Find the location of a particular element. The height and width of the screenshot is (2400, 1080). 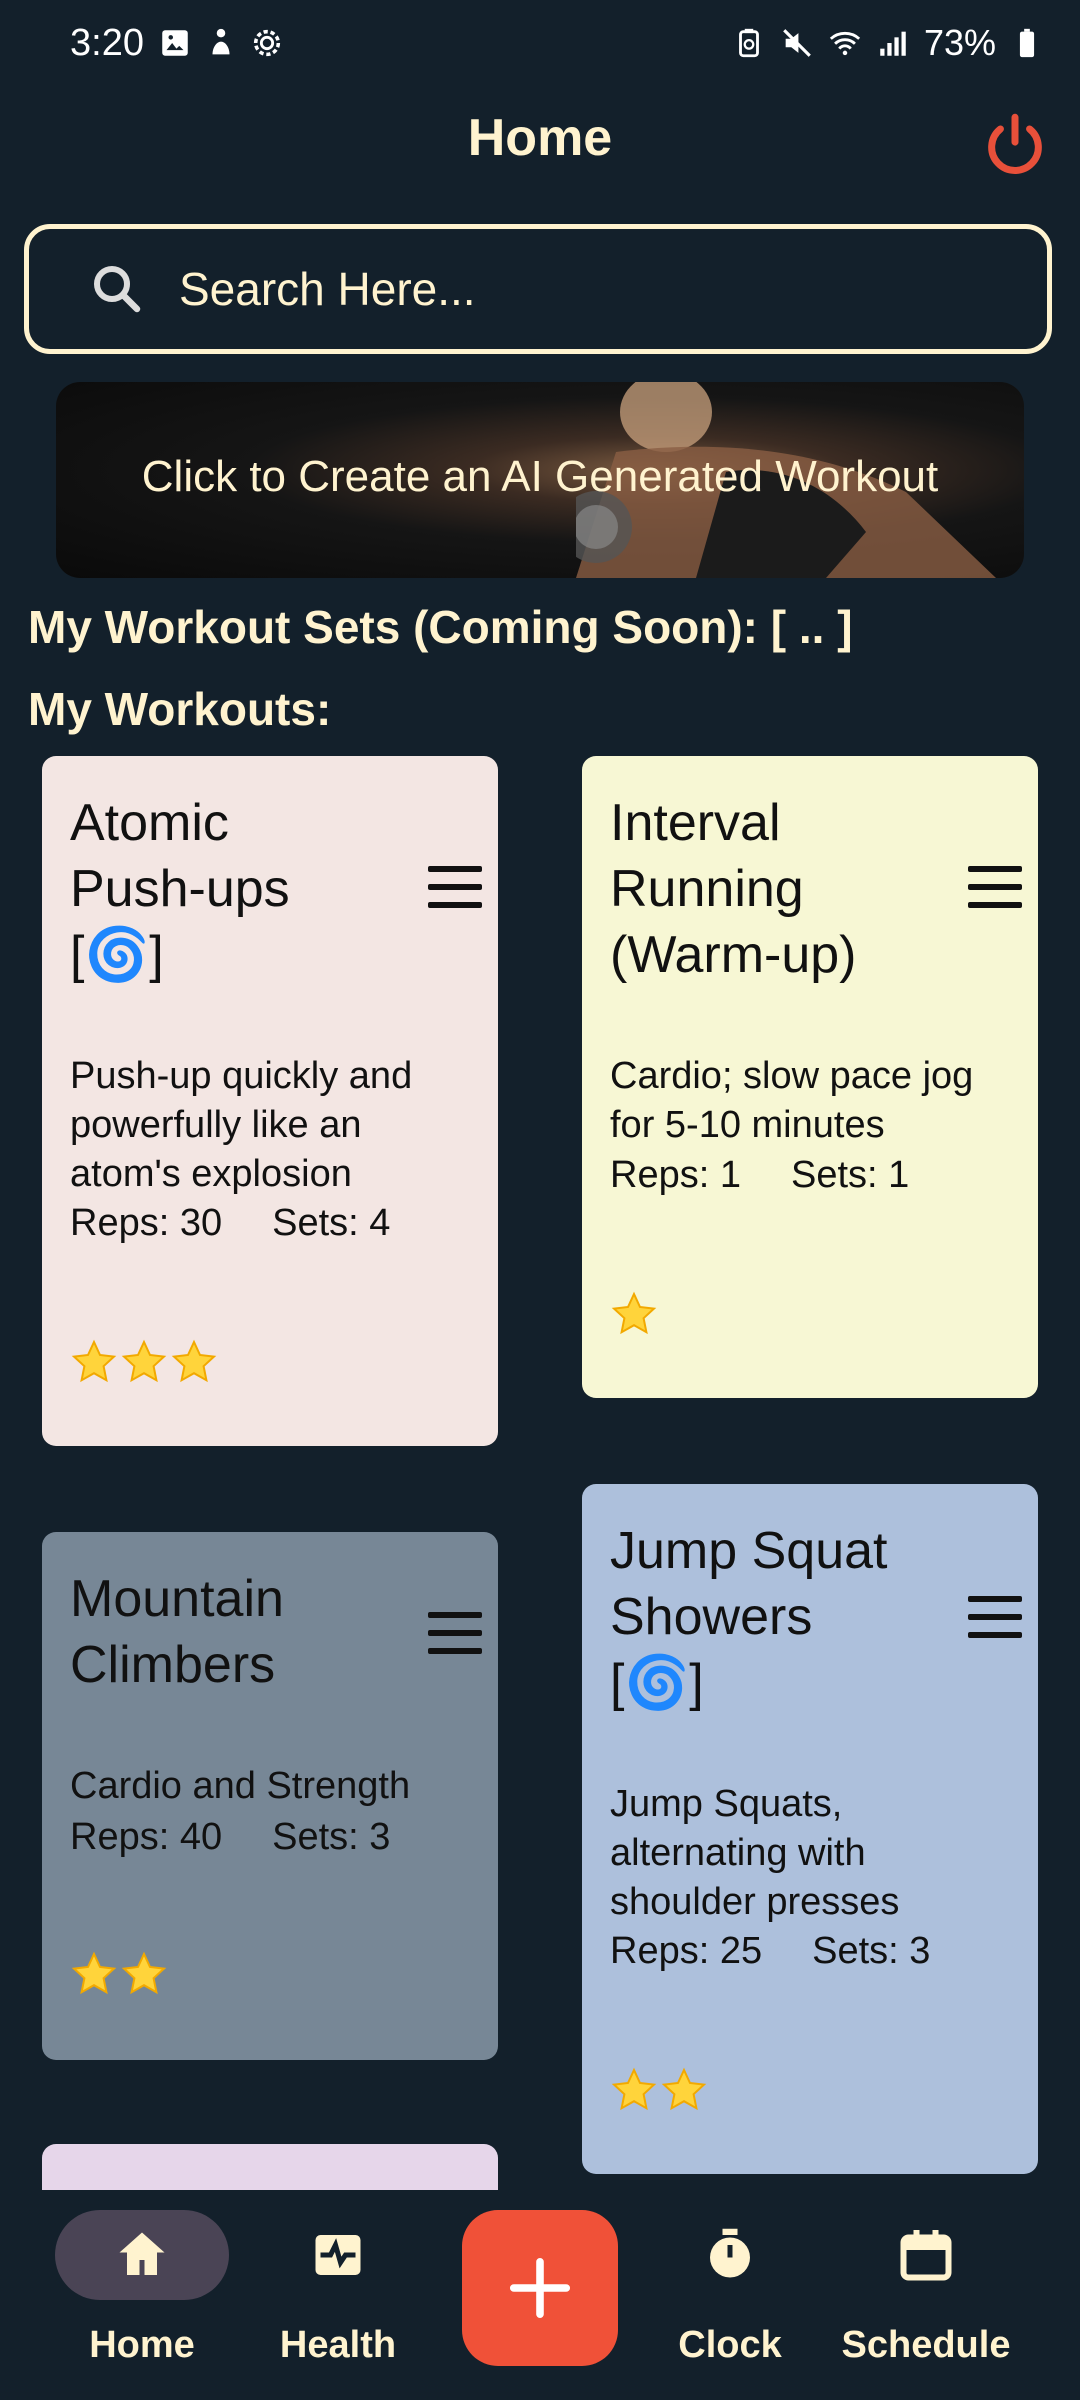

home-icon is located at coordinates (142, 2253).